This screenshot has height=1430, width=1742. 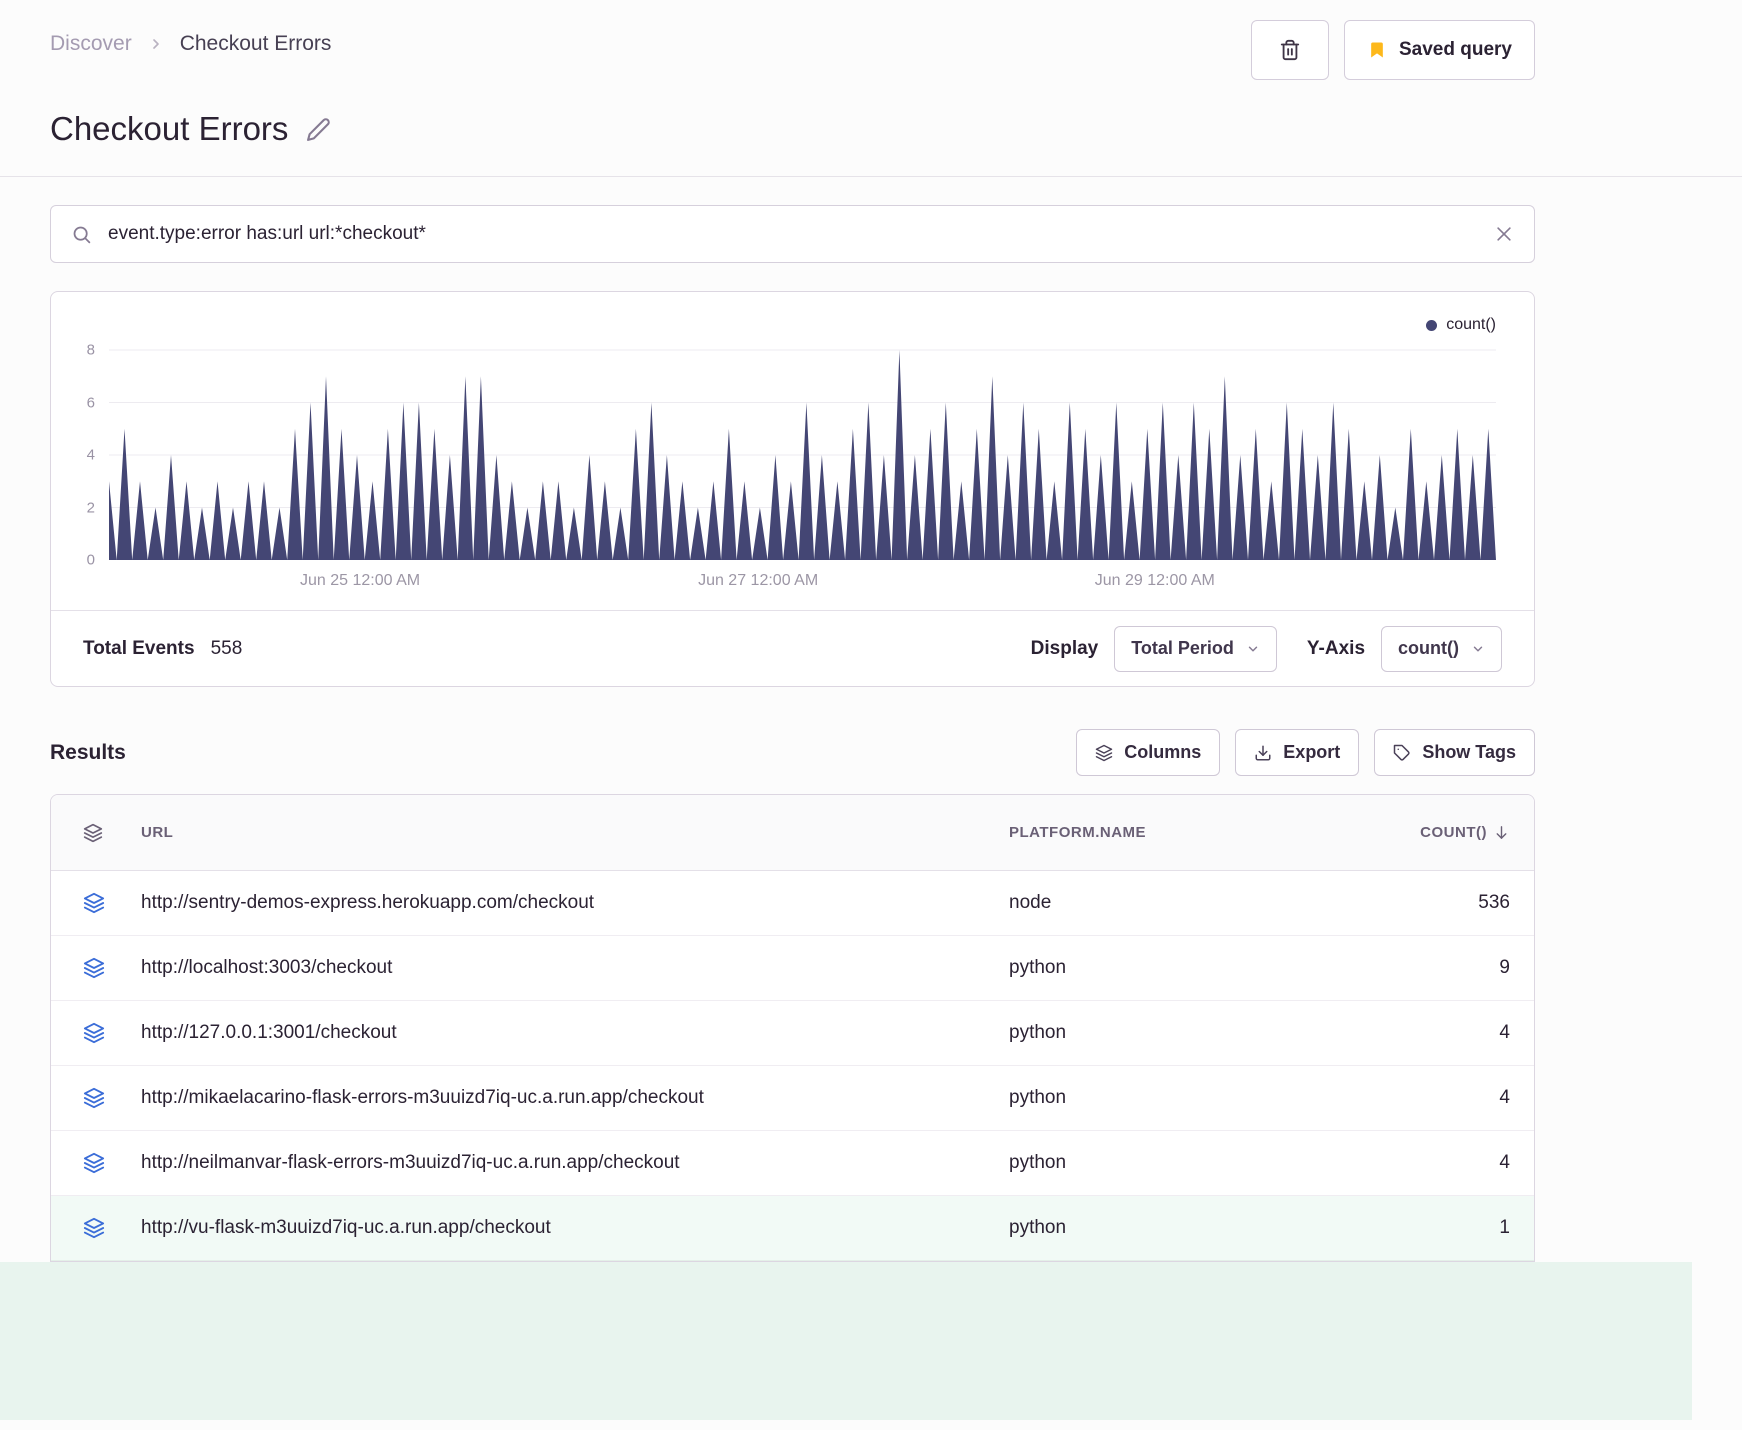 What do you see at coordinates (1504, 967) in the screenshot?
I see `result-count: 9` at bounding box center [1504, 967].